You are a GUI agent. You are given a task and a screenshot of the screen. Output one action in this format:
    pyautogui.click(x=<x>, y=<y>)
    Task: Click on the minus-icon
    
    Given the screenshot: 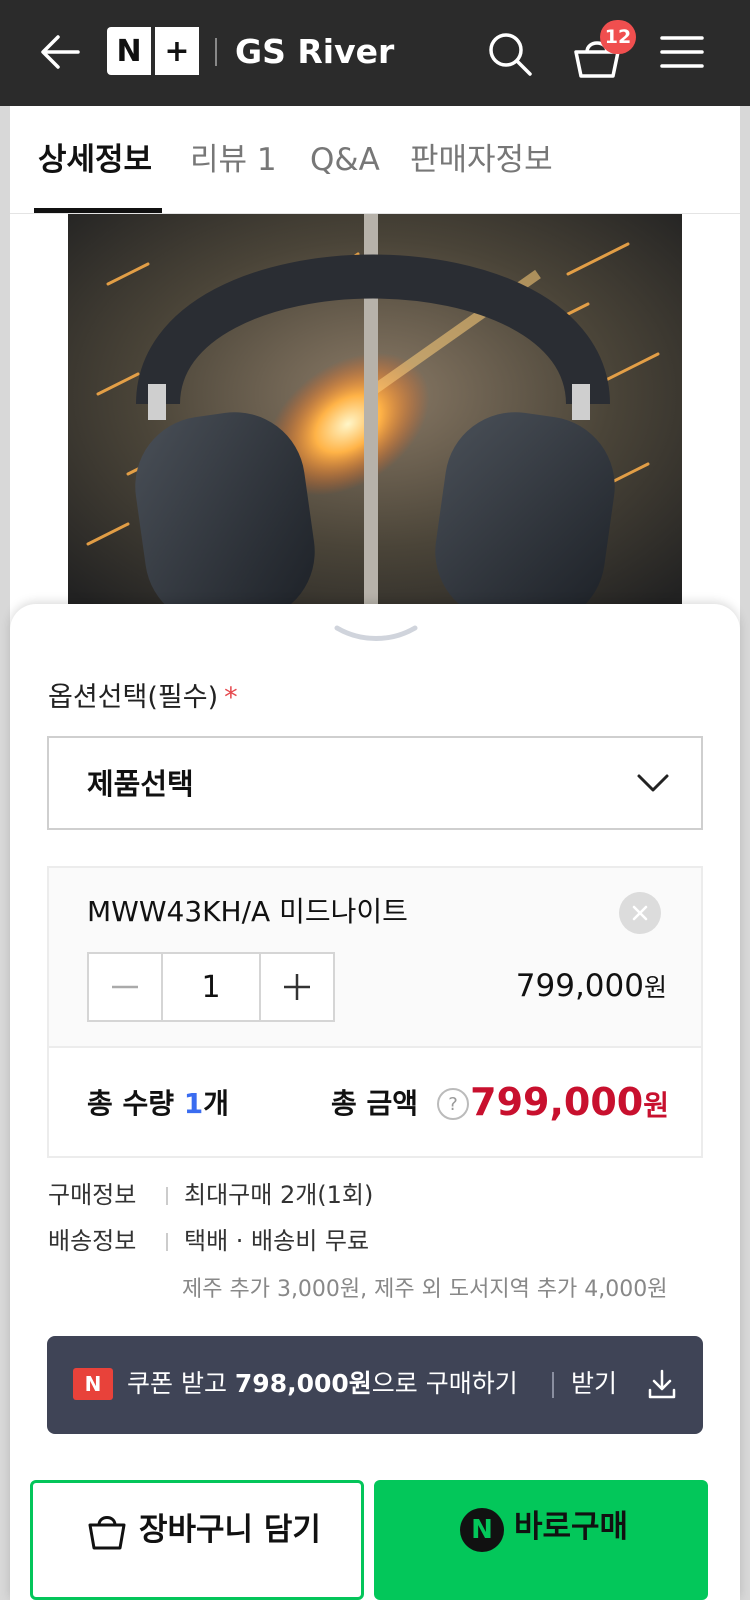 What is the action you would take?
    pyautogui.click(x=125, y=987)
    